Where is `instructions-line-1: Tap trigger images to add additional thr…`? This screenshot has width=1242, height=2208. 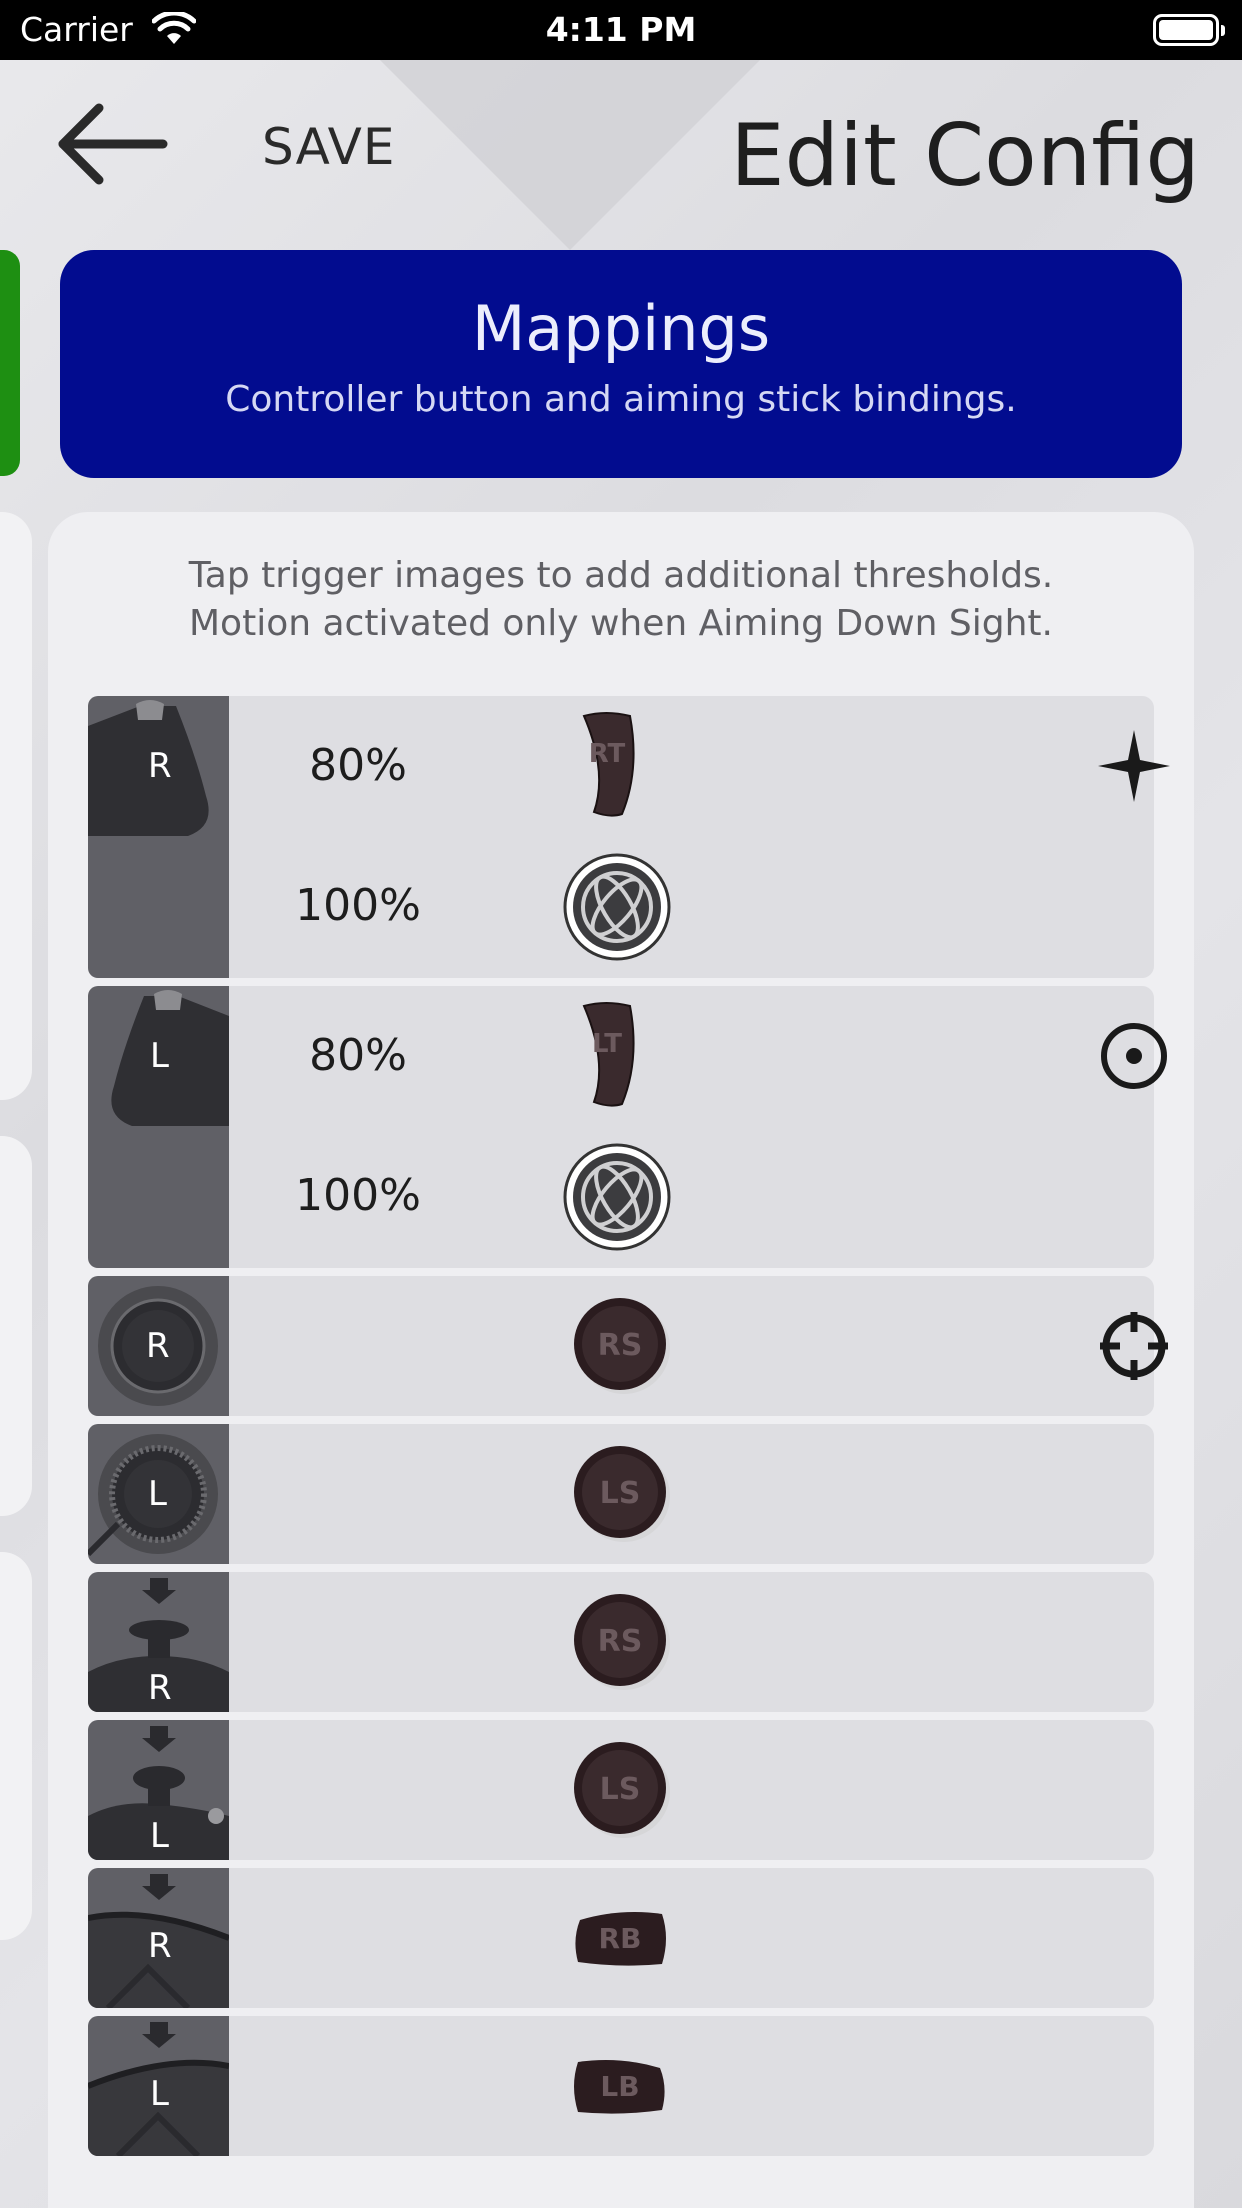 instructions-line-1: Tap trigger images to add additional thr… is located at coordinates (621, 575).